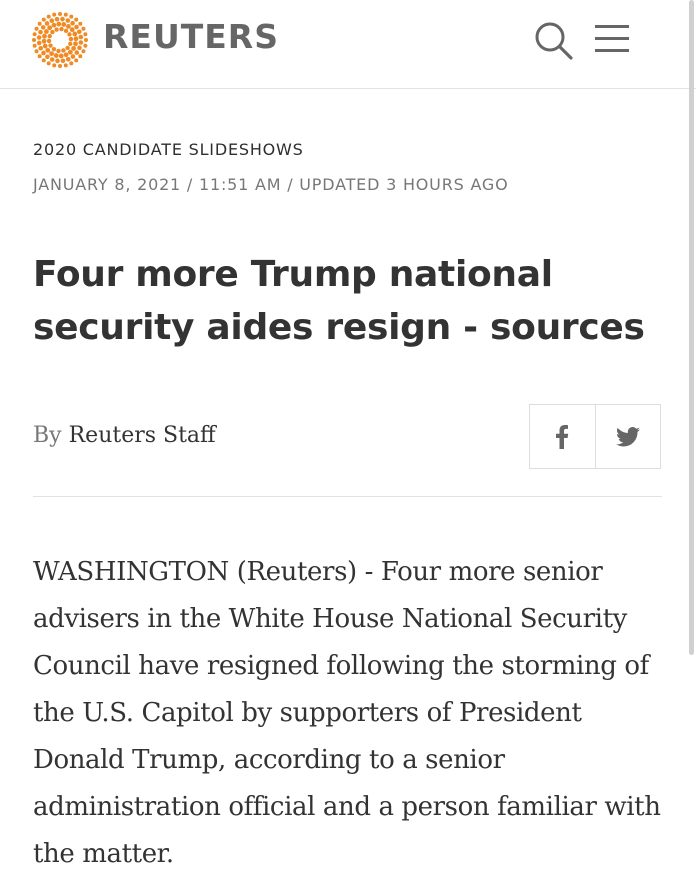 Image resolution: width=700 pixels, height=878 pixels. Describe the element at coordinates (347, 496) in the screenshot. I see `byline-divider` at that location.